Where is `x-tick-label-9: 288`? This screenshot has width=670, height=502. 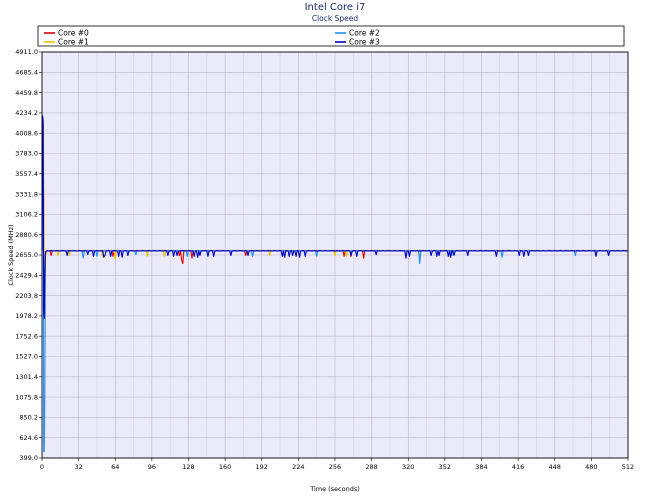
x-tick-label-9: 288 is located at coordinates (371, 467).